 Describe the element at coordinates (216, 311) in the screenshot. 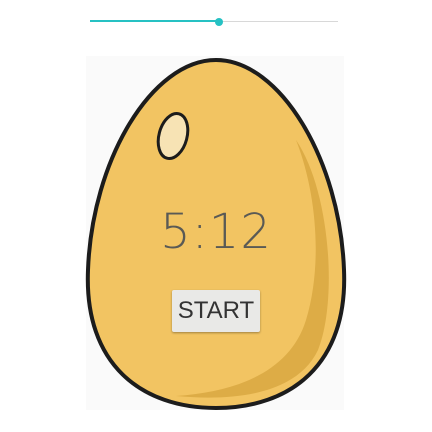

I see `start-button: START` at that location.